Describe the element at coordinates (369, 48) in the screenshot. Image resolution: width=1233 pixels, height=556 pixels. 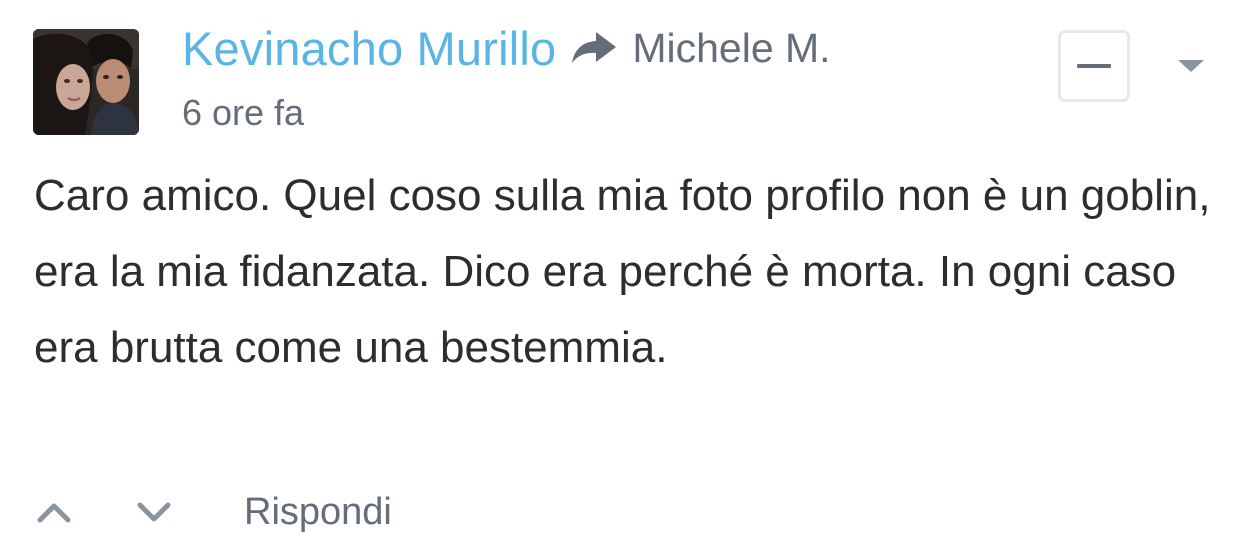
I see `author-name: Kevinacho Murillo` at that location.